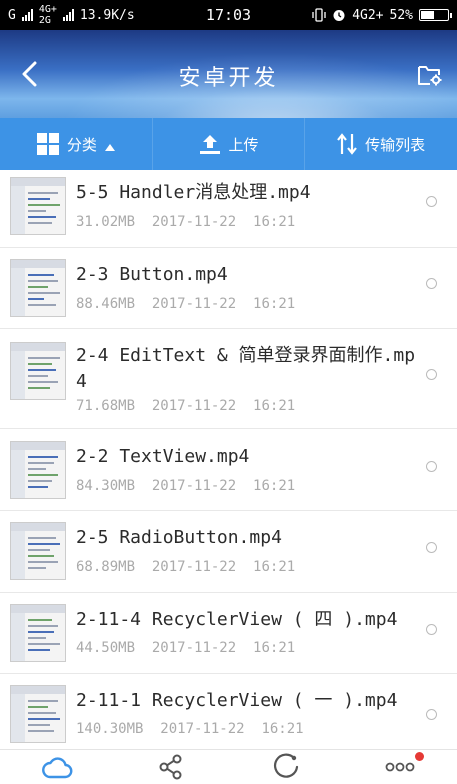  Describe the element at coordinates (368, 15) in the screenshot. I see `network-type-right: 4G2+` at that location.